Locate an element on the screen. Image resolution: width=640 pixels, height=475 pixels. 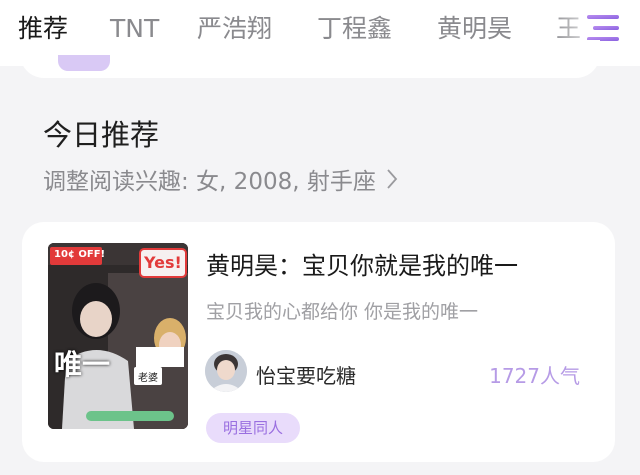
cover-badge-left: 10¢ OFF! is located at coordinates (80, 254).